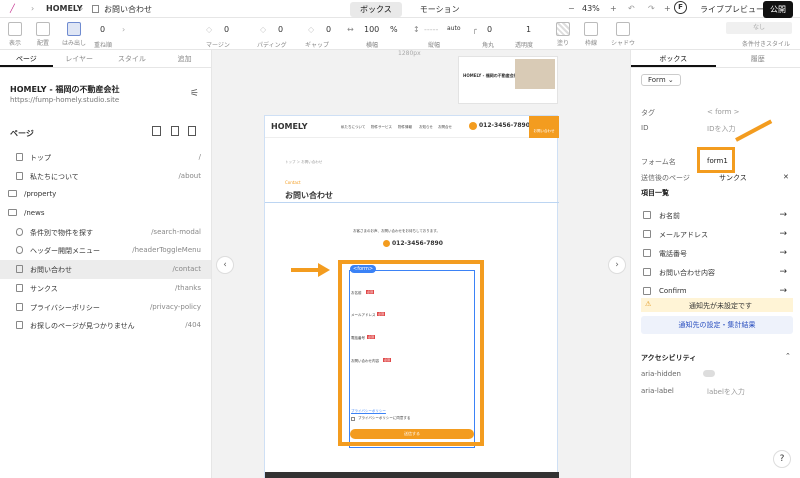 The width and height of the screenshot is (800, 478). I want to click on aria-hidden-toggle, so click(709, 373).